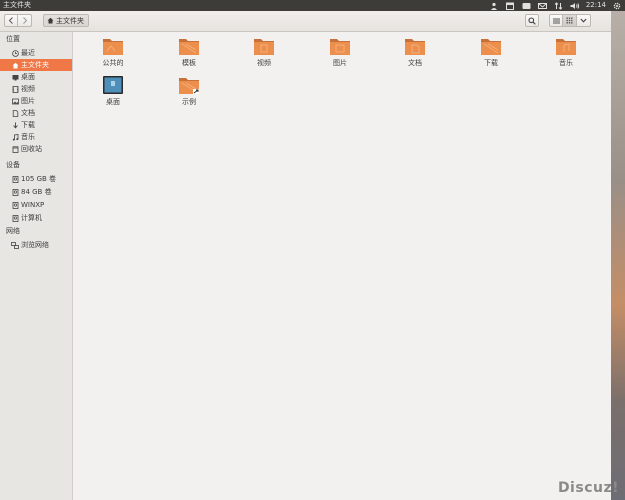 The width and height of the screenshot is (625, 500). Describe the element at coordinates (36, 137) in the screenshot. I see `sidebar-item-music: 音乐` at that location.